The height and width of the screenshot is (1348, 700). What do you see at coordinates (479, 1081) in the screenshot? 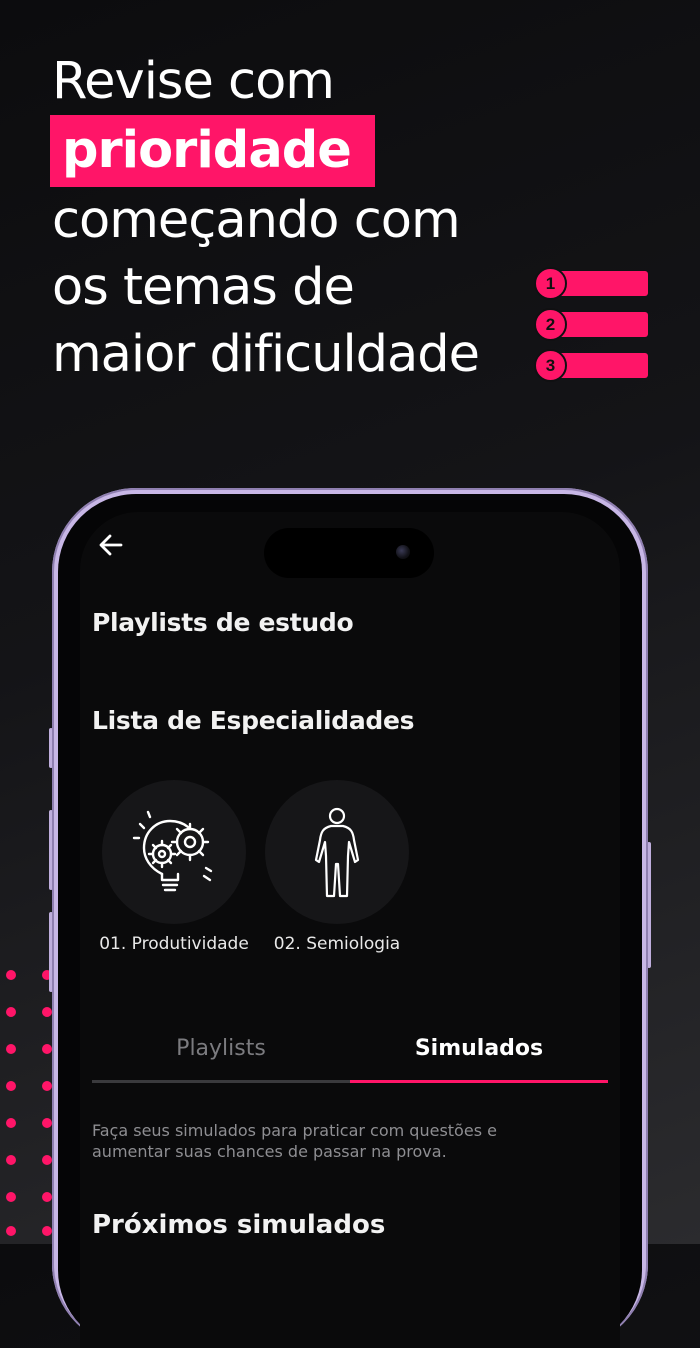
I see `tab-active-indicator` at bounding box center [479, 1081].